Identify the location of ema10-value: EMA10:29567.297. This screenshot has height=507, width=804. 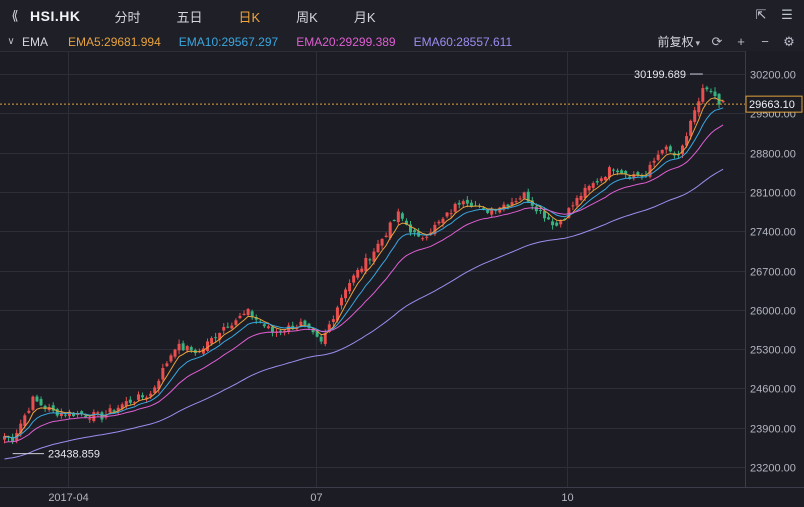
(228, 41).